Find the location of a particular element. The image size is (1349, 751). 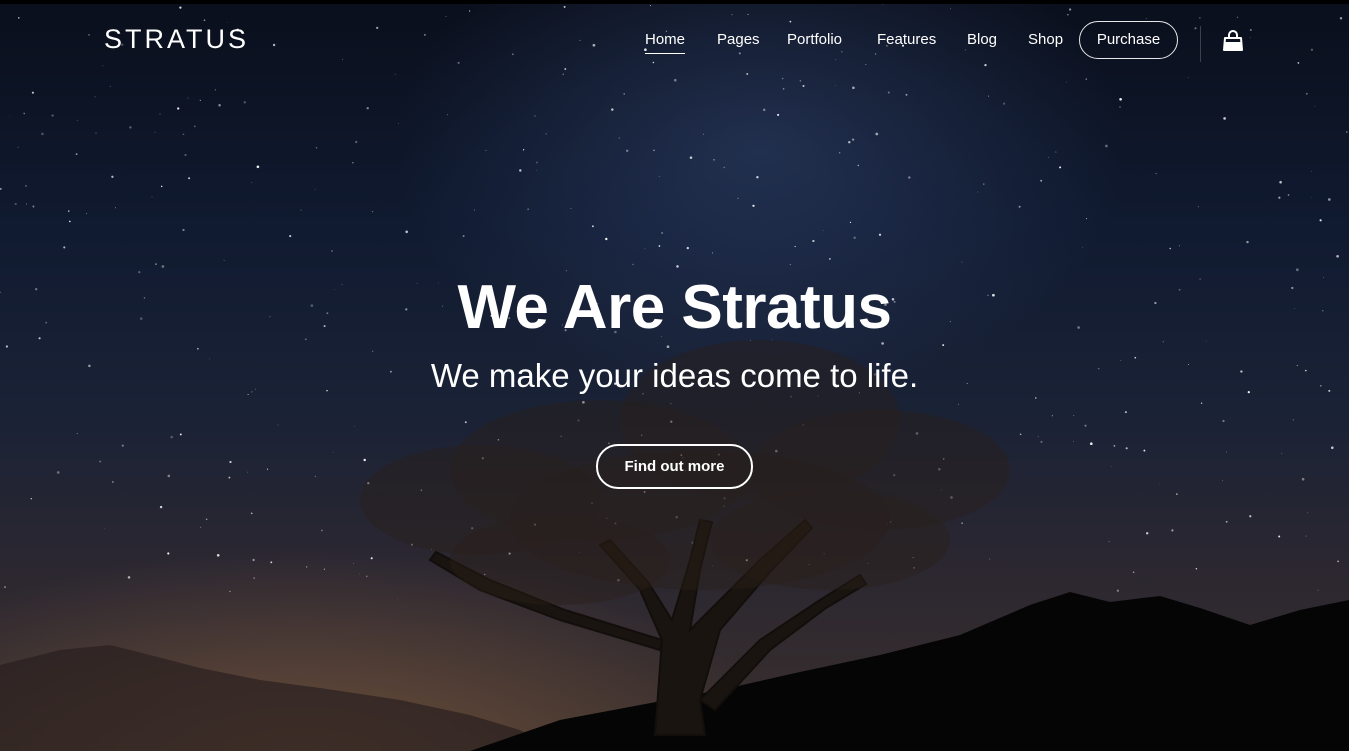

brand-logo: STRATUS is located at coordinates (176, 39).